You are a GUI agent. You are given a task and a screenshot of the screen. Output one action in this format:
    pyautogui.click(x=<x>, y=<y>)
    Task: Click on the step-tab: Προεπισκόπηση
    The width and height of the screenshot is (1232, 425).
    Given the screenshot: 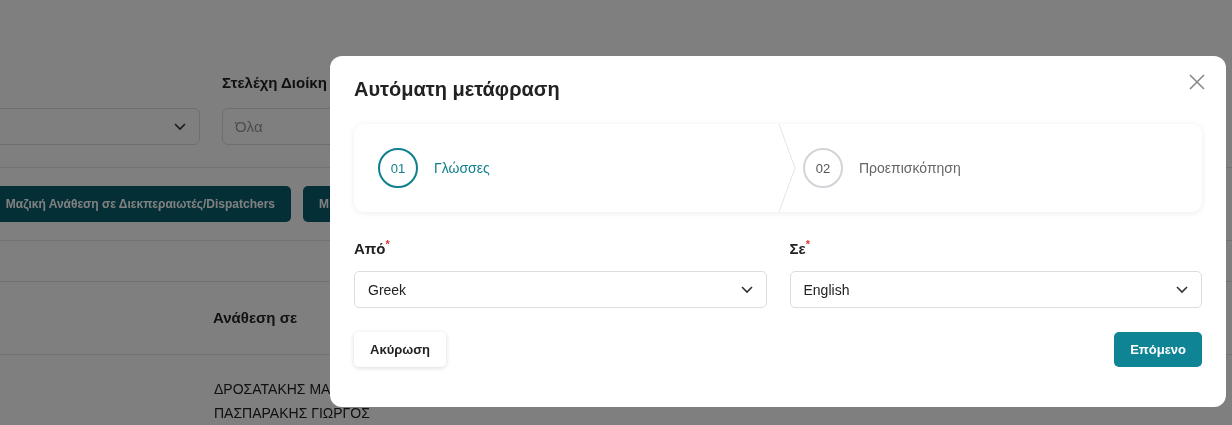 What is the action you would take?
    pyautogui.click(x=910, y=168)
    